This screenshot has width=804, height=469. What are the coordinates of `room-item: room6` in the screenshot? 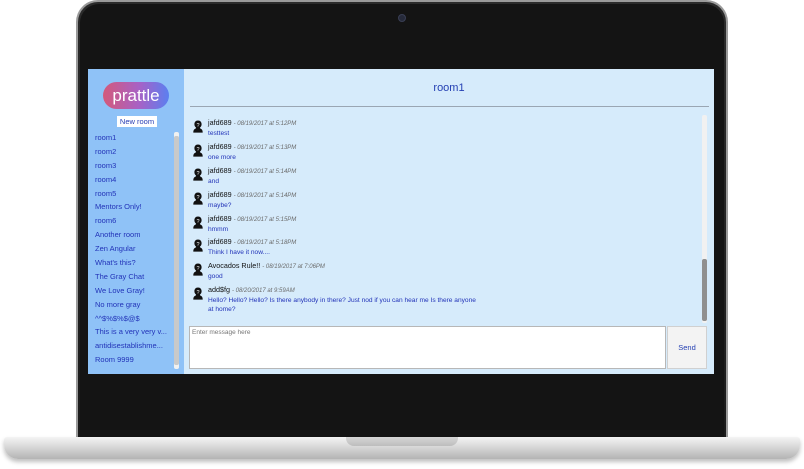 It's located at (131, 221).